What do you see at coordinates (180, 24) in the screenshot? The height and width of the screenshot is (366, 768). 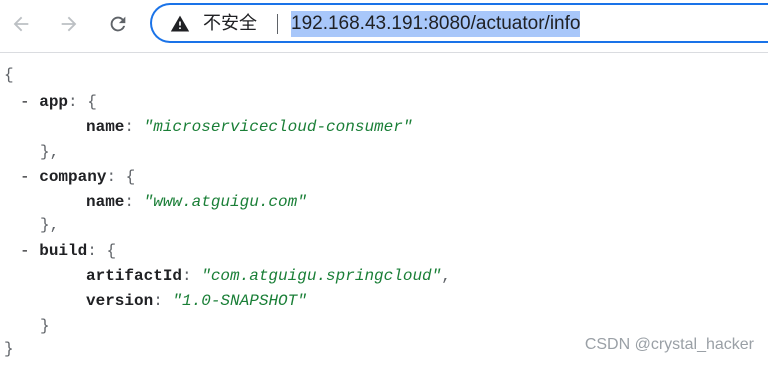 I see `warning-triangle-icon` at bounding box center [180, 24].